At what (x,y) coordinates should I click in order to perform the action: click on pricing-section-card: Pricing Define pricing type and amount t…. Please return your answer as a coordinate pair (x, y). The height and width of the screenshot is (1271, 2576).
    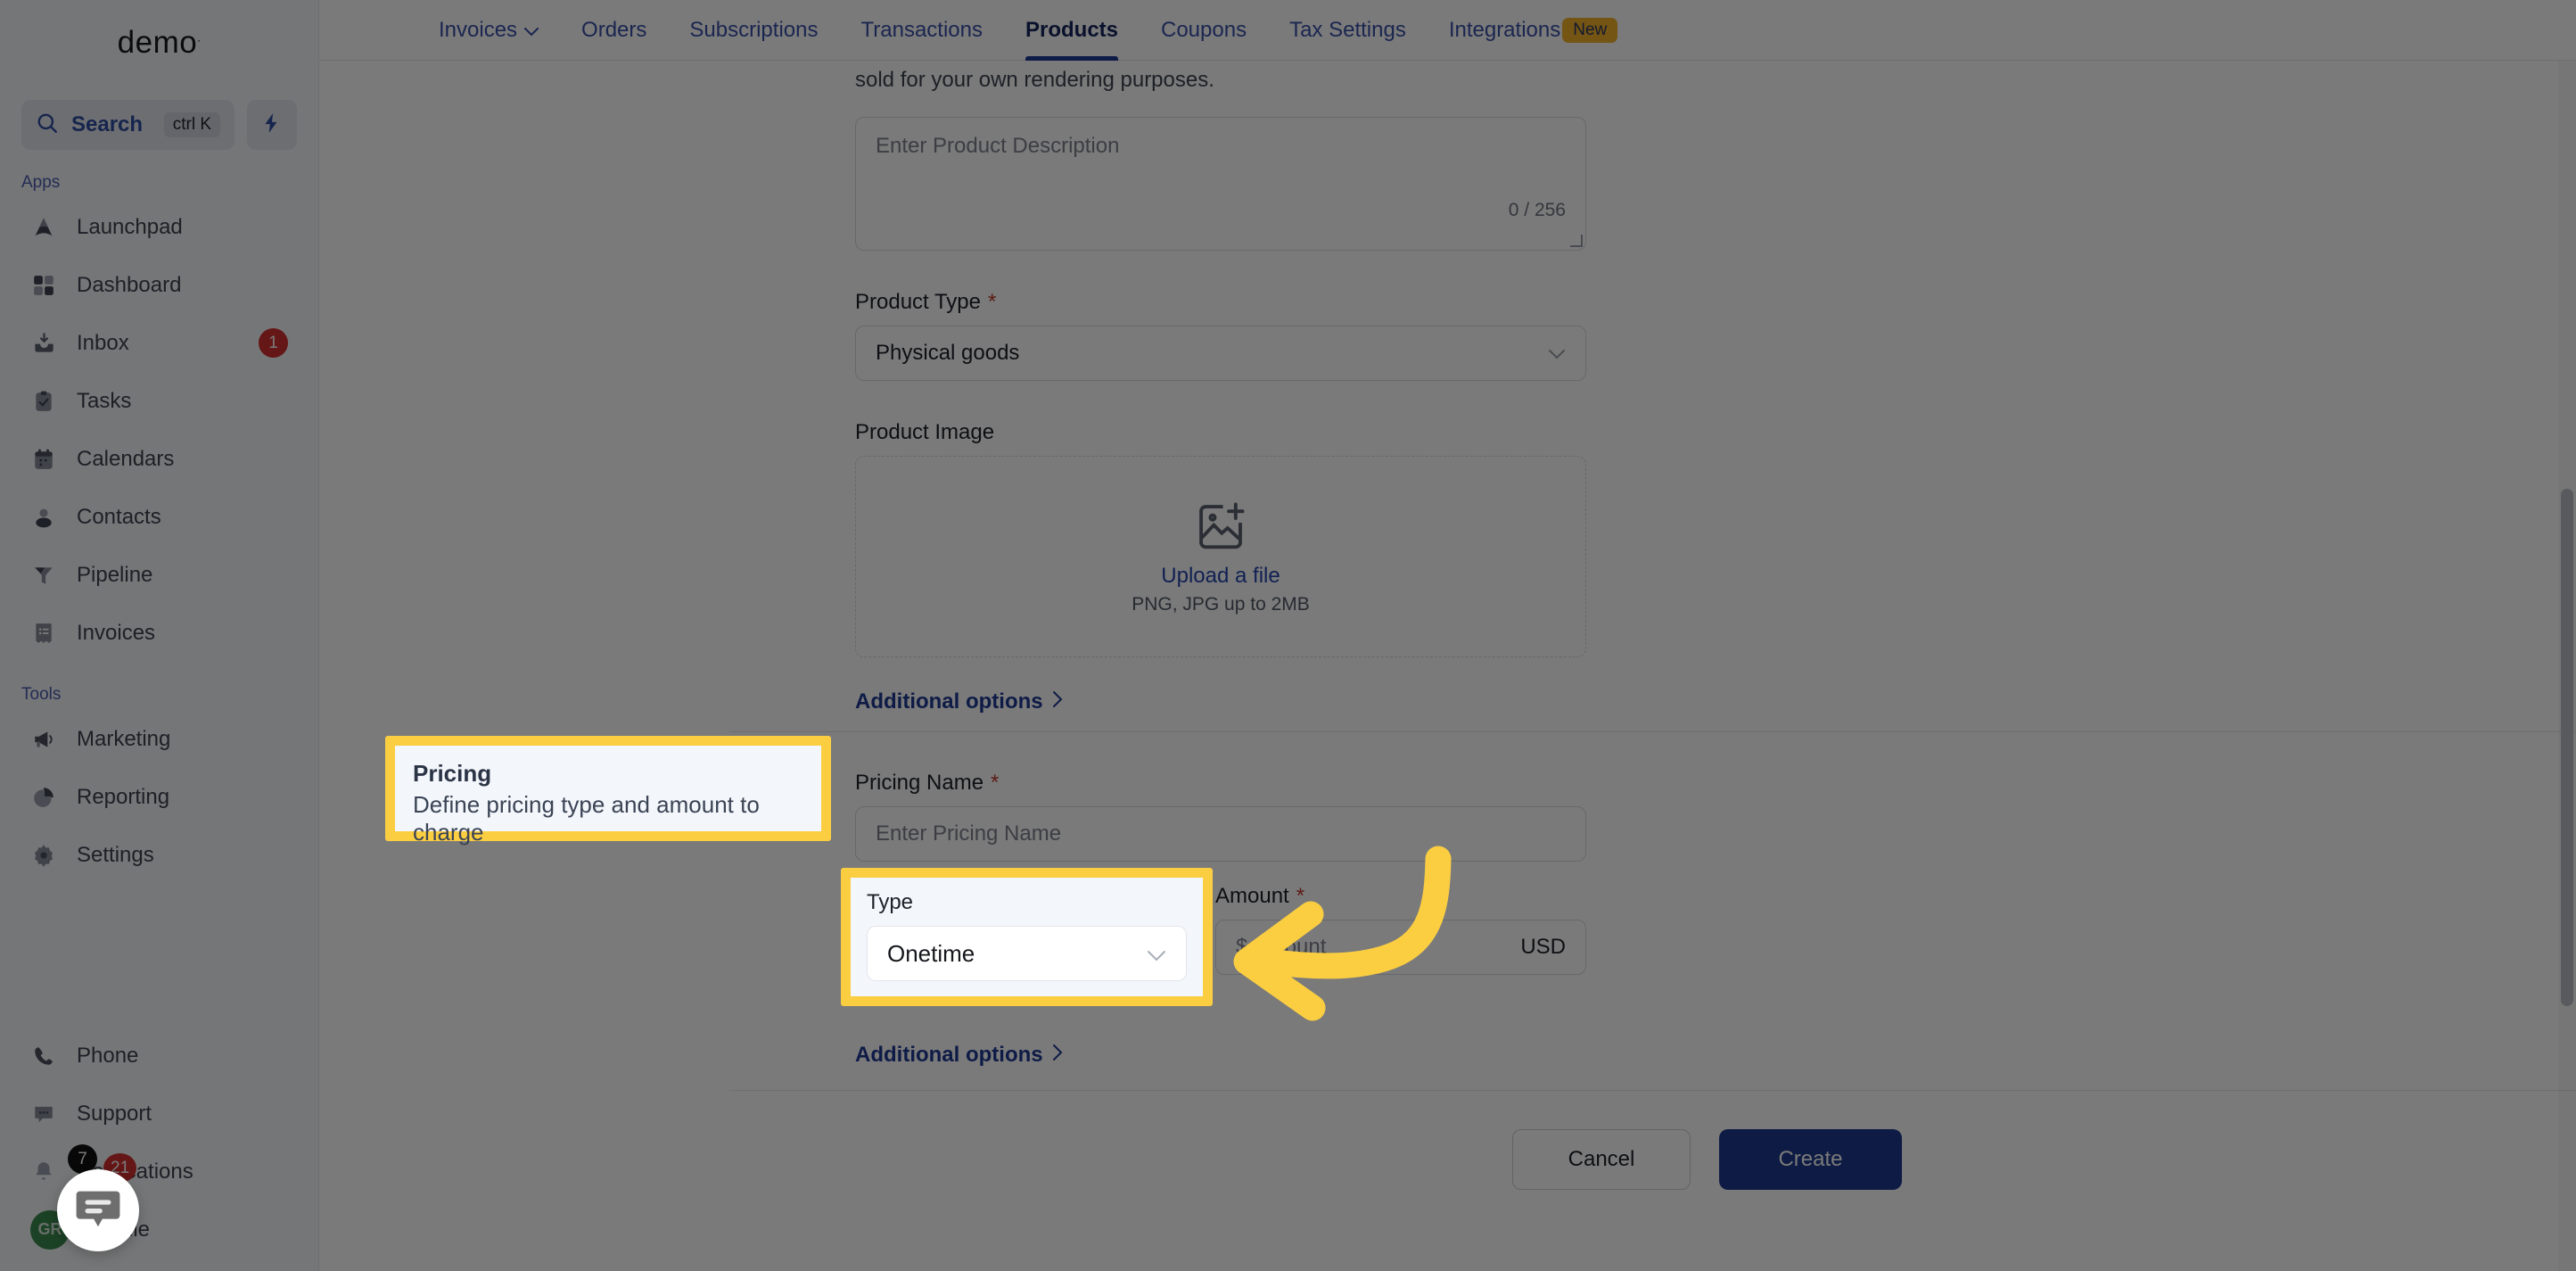
    Looking at the image, I should click on (608, 796).